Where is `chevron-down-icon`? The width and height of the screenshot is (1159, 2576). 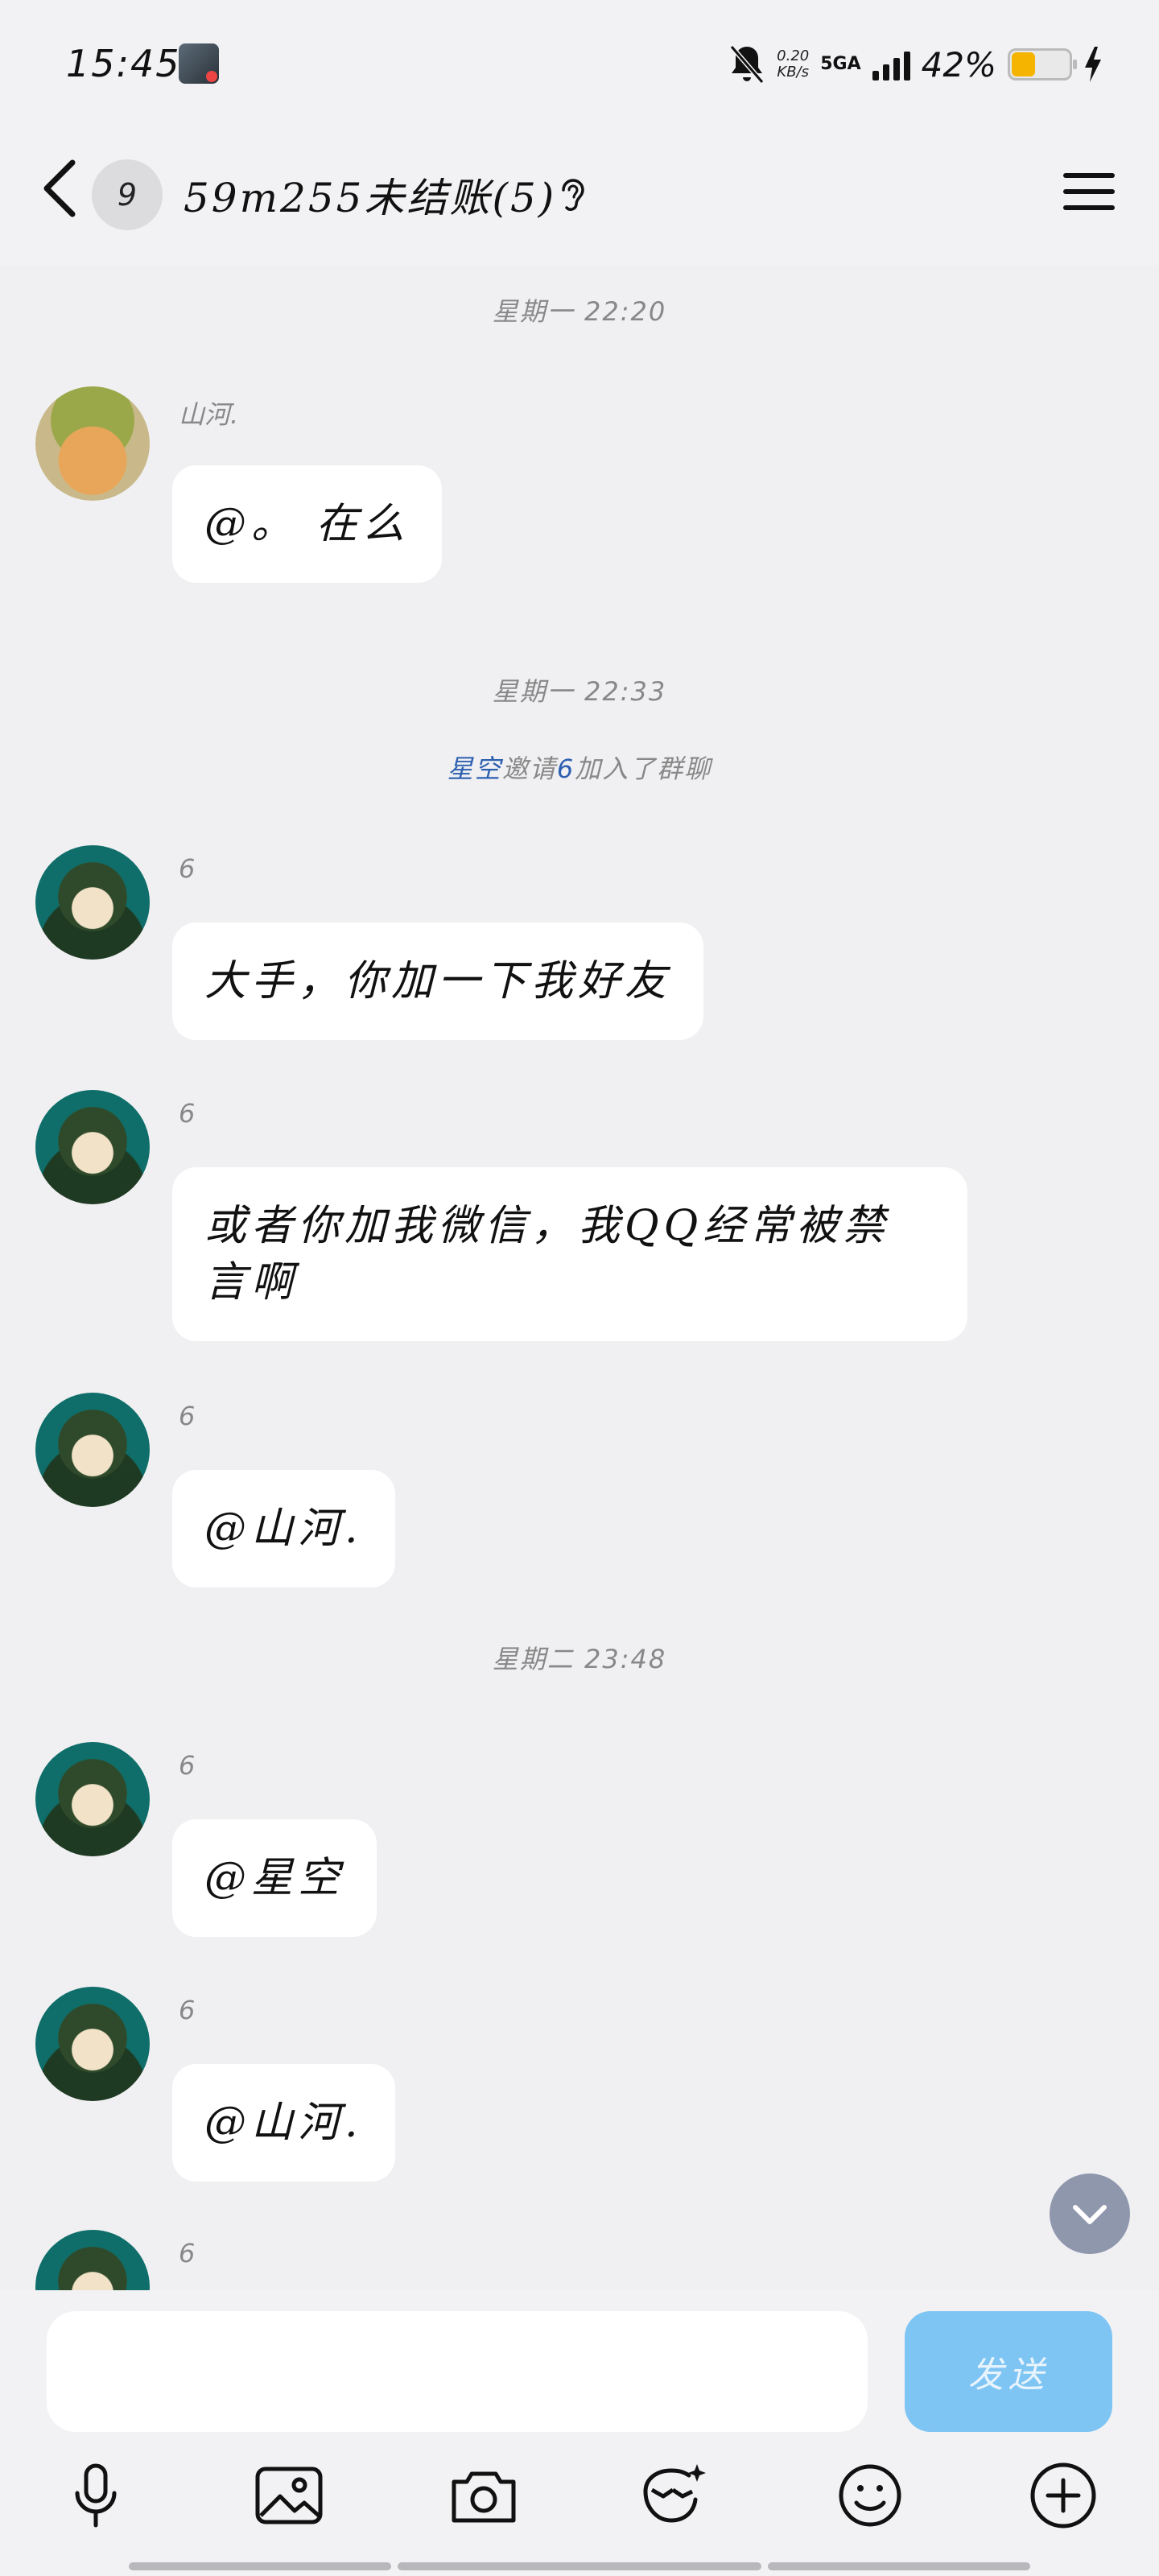
chevron-down-icon is located at coordinates (1090, 2214).